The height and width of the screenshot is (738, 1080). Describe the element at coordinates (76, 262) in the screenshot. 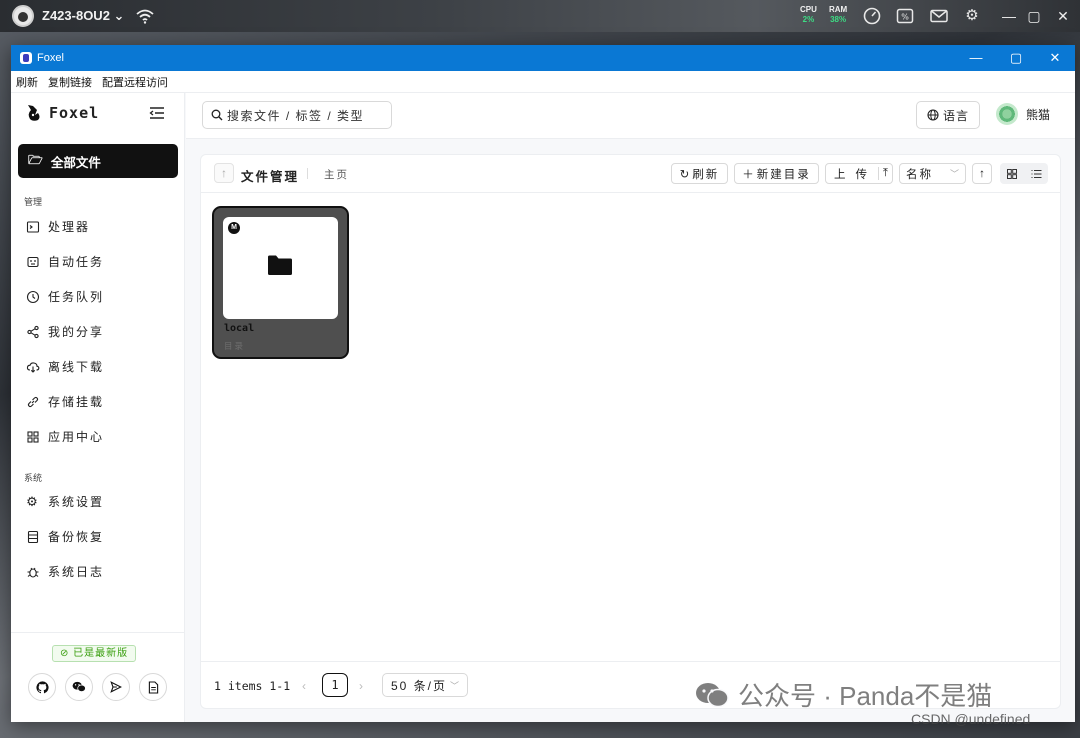

I see `sidebar-item-label: 自动任务` at that location.